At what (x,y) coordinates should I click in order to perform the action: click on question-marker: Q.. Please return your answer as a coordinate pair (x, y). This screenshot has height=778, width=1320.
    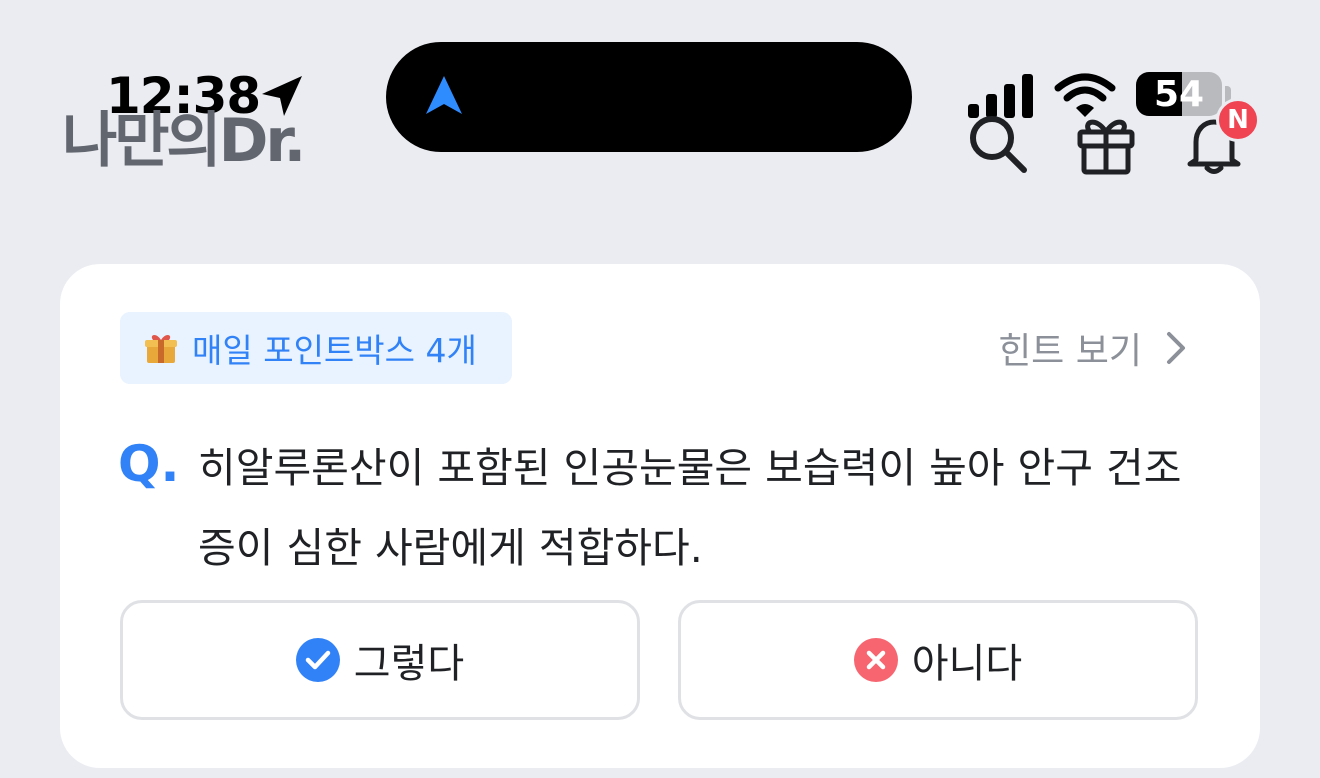
    Looking at the image, I should click on (149, 464).